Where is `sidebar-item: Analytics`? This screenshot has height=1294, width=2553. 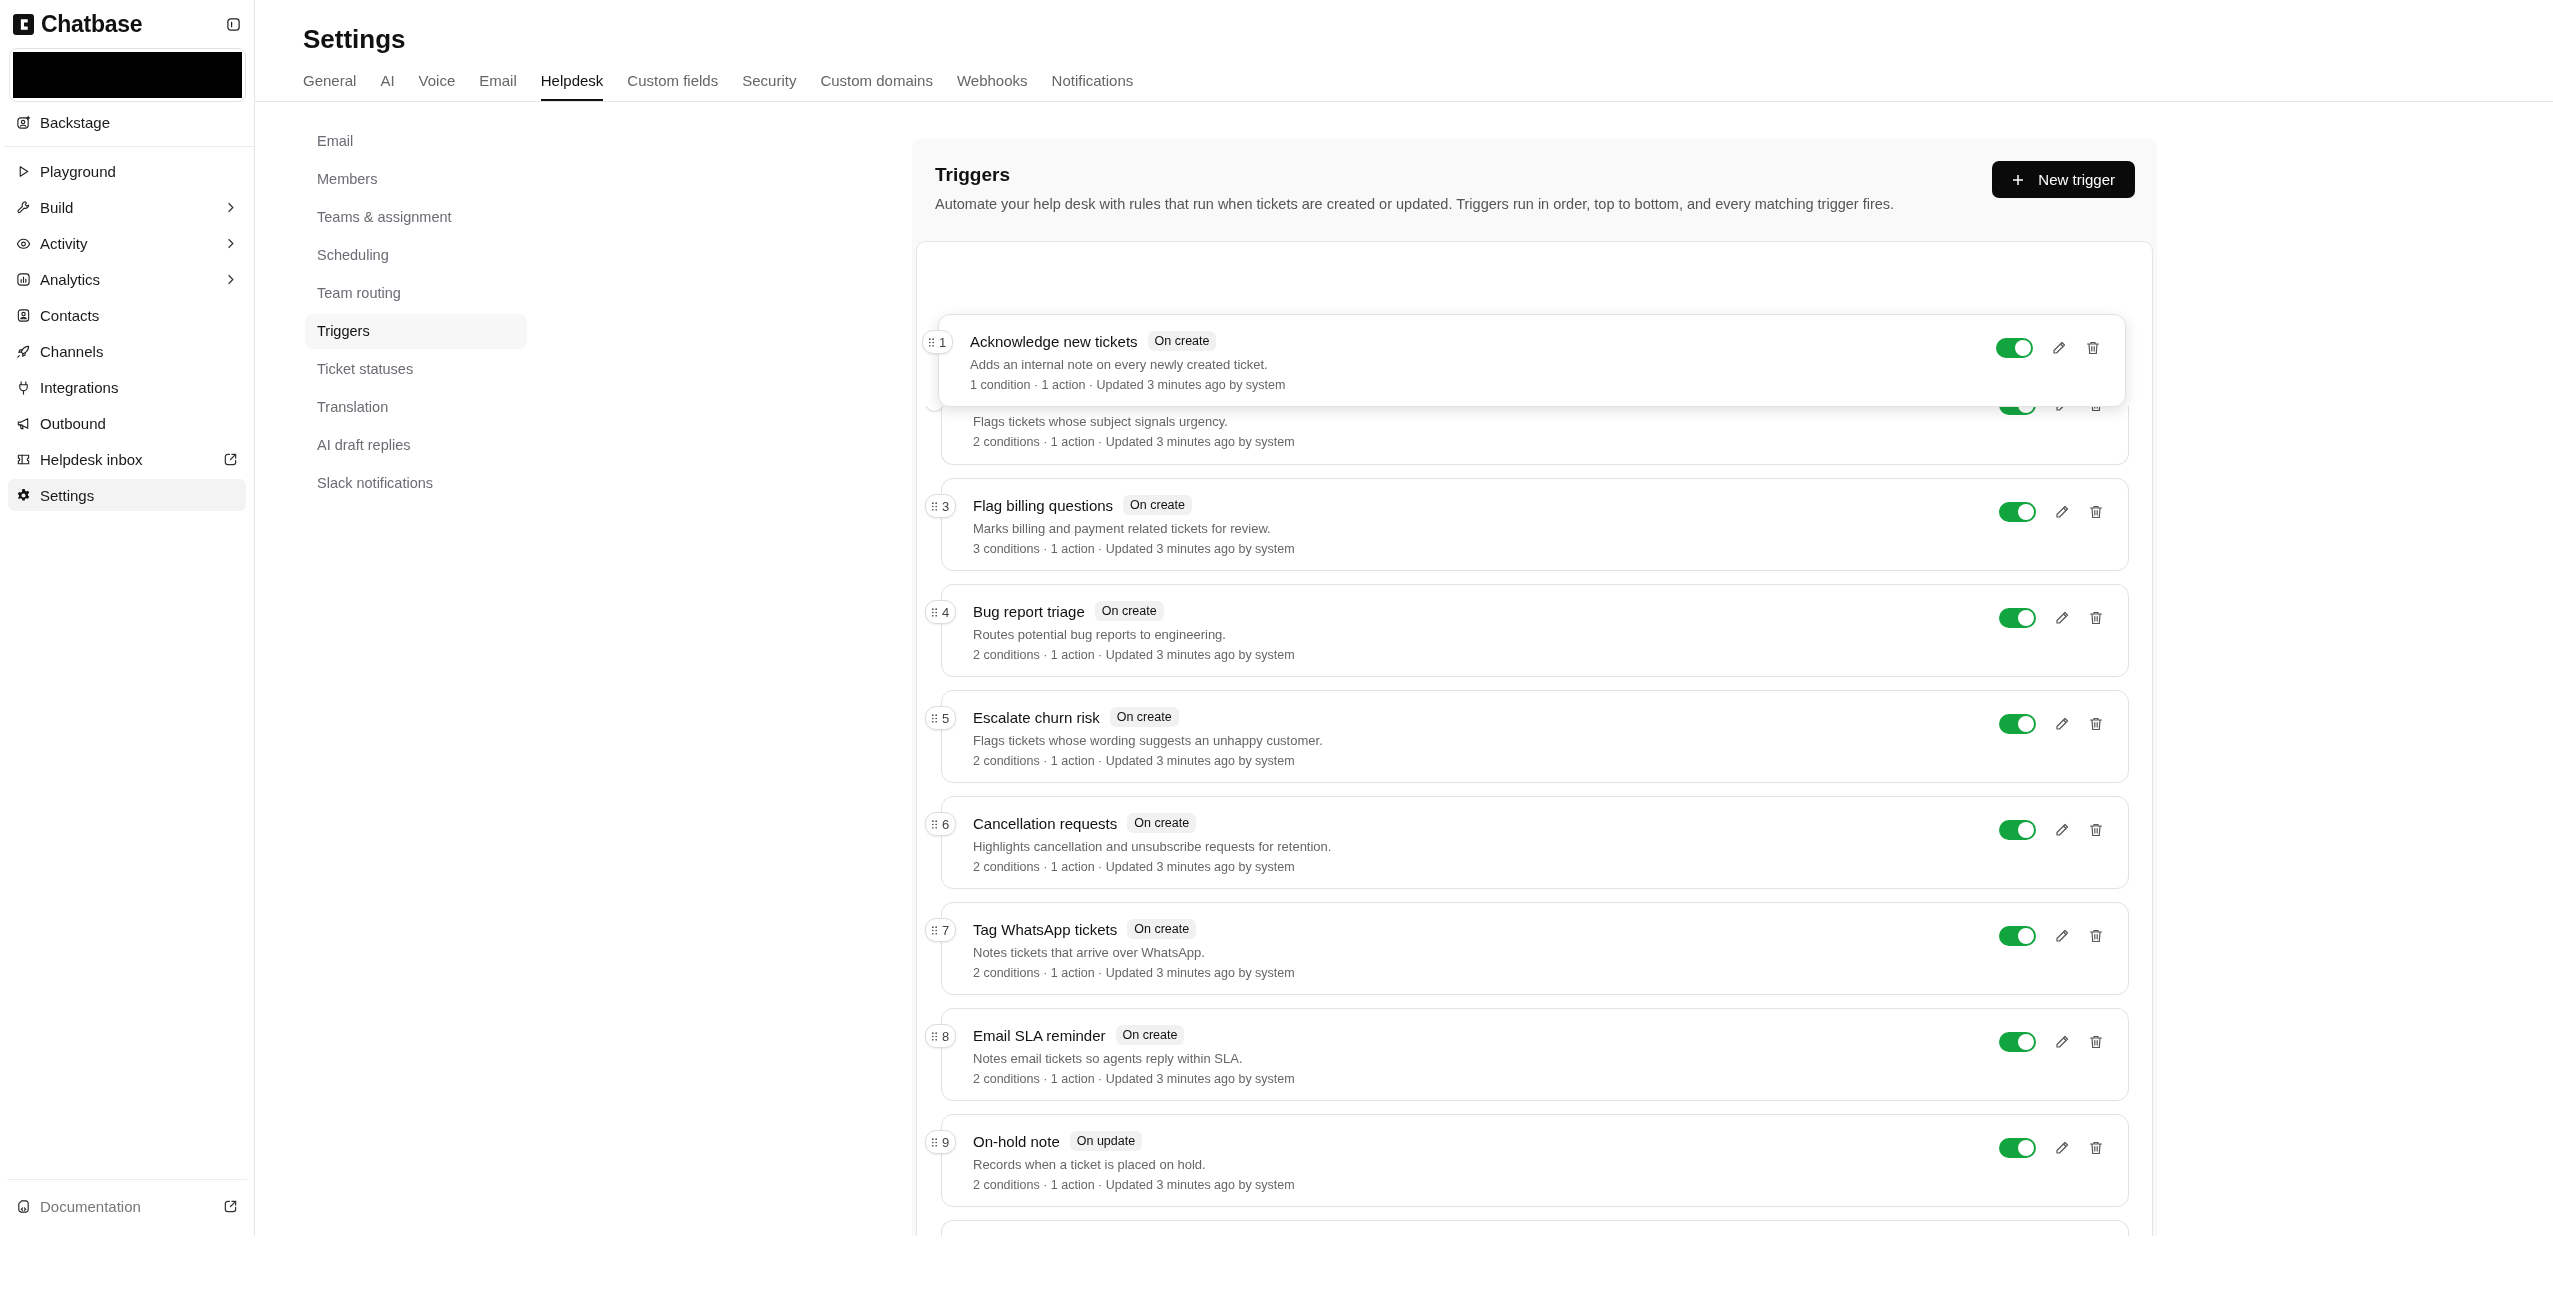 sidebar-item: Analytics is located at coordinates (127, 279).